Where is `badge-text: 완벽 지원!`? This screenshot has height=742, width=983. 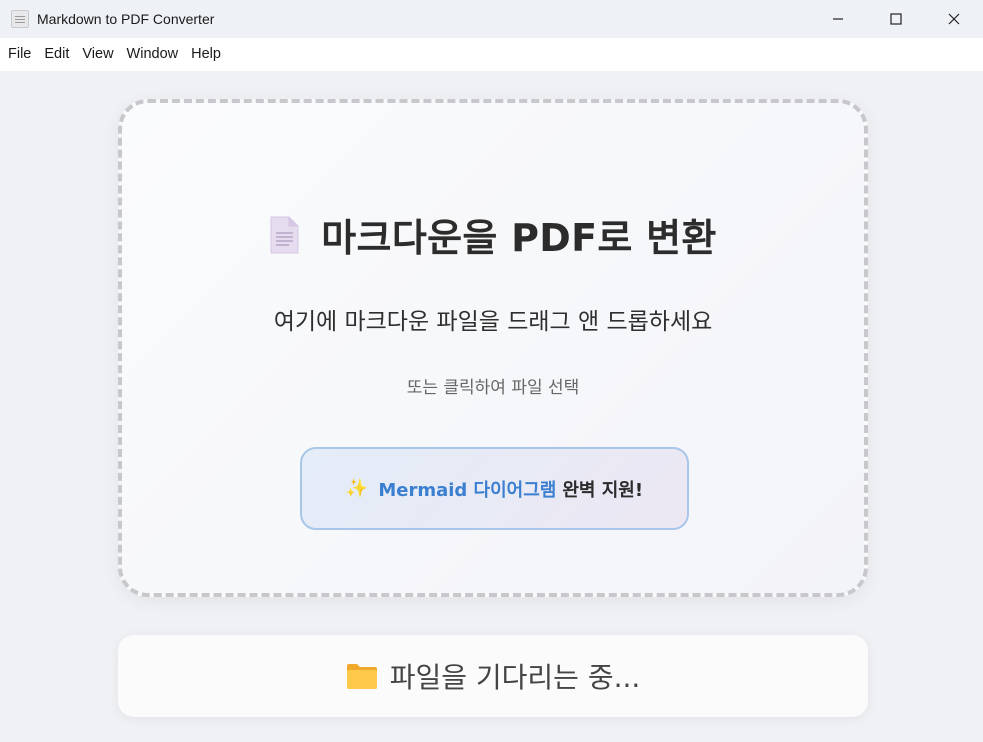
badge-text: 완벽 지원! is located at coordinates (603, 490).